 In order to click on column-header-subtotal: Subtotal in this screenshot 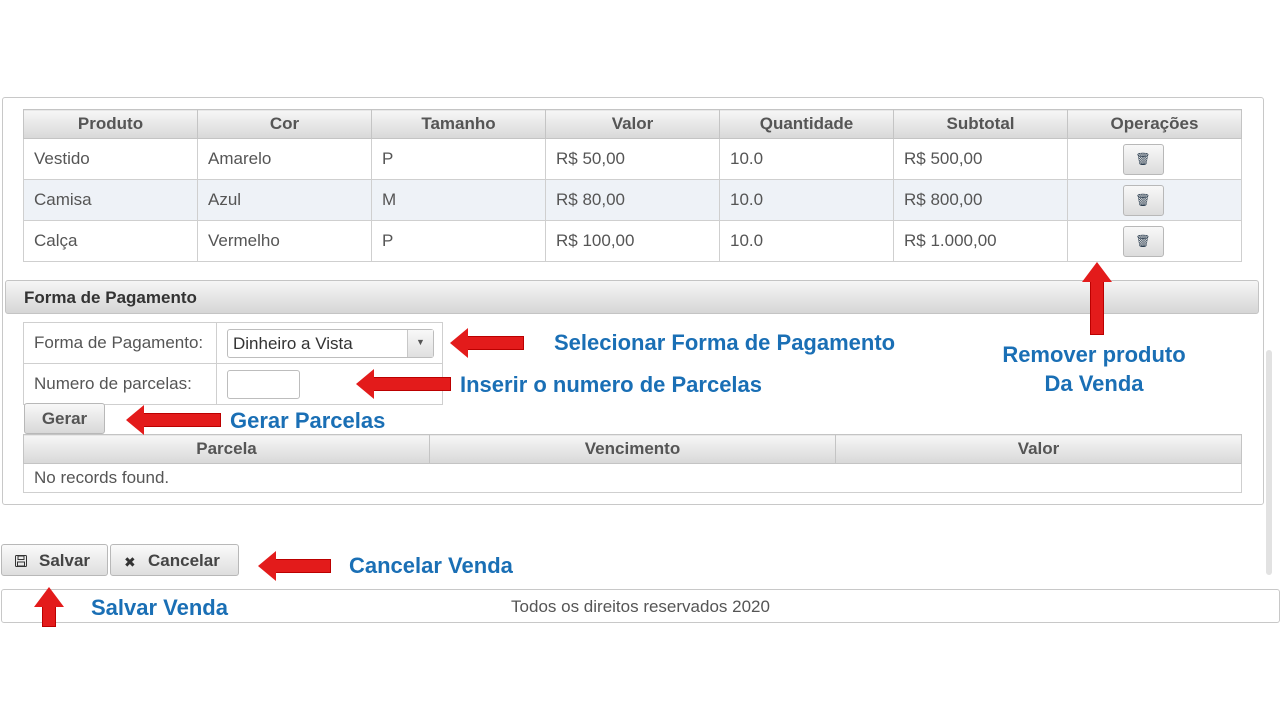, I will do `click(980, 124)`.